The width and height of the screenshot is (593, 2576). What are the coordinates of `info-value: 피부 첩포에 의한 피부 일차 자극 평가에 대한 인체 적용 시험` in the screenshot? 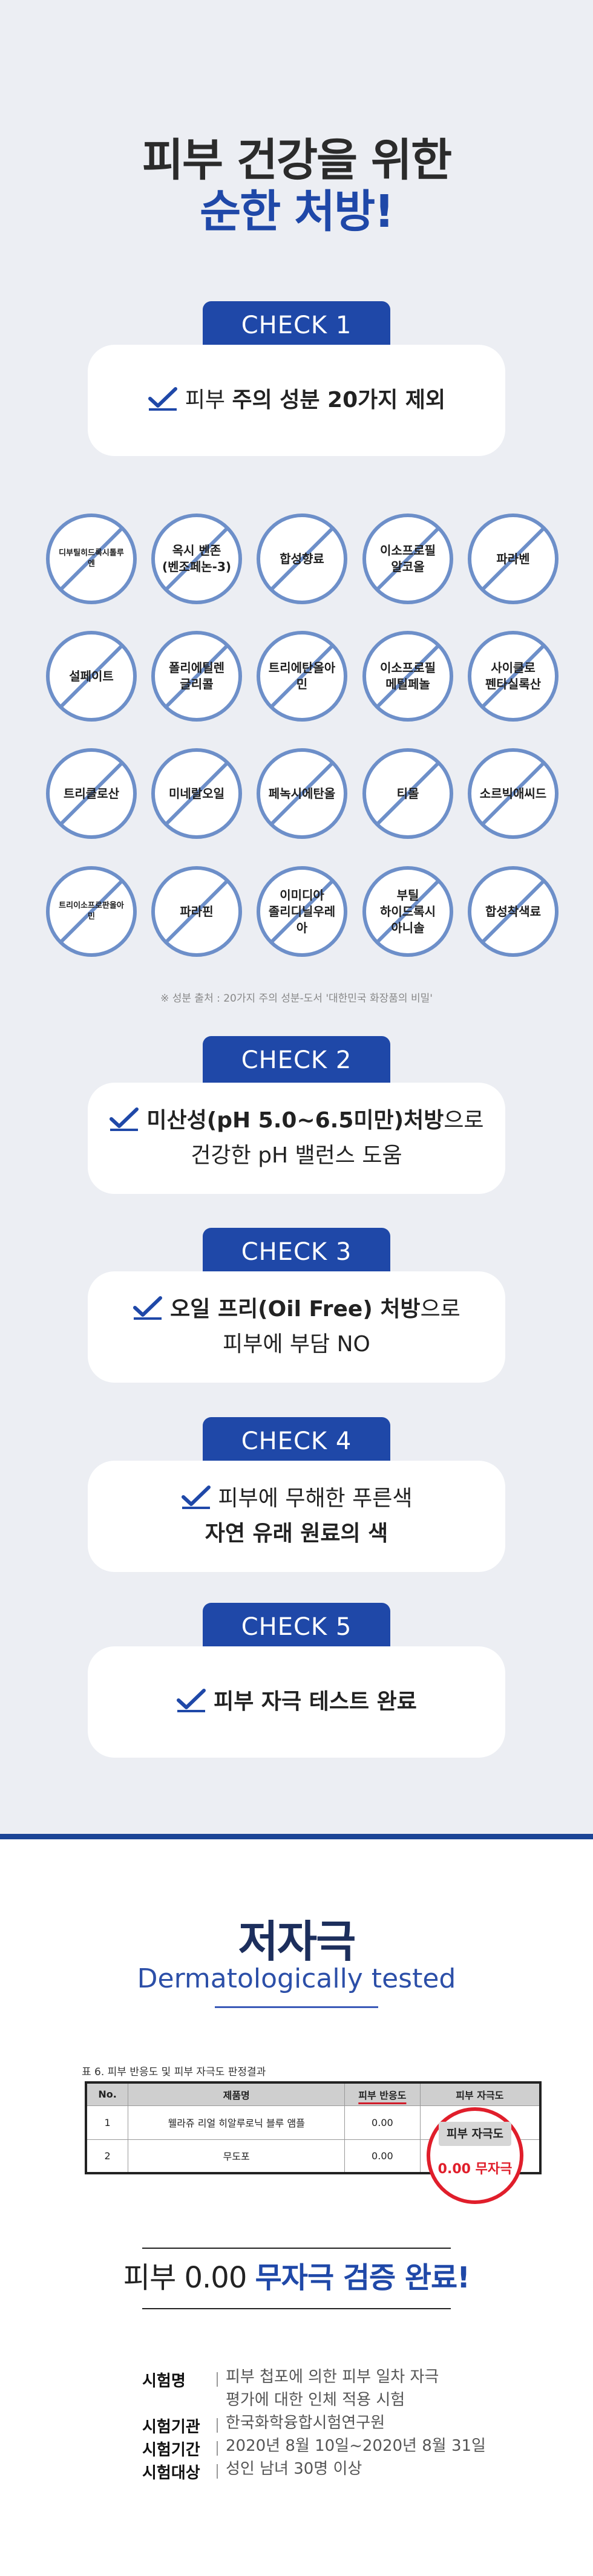 It's located at (332, 2388).